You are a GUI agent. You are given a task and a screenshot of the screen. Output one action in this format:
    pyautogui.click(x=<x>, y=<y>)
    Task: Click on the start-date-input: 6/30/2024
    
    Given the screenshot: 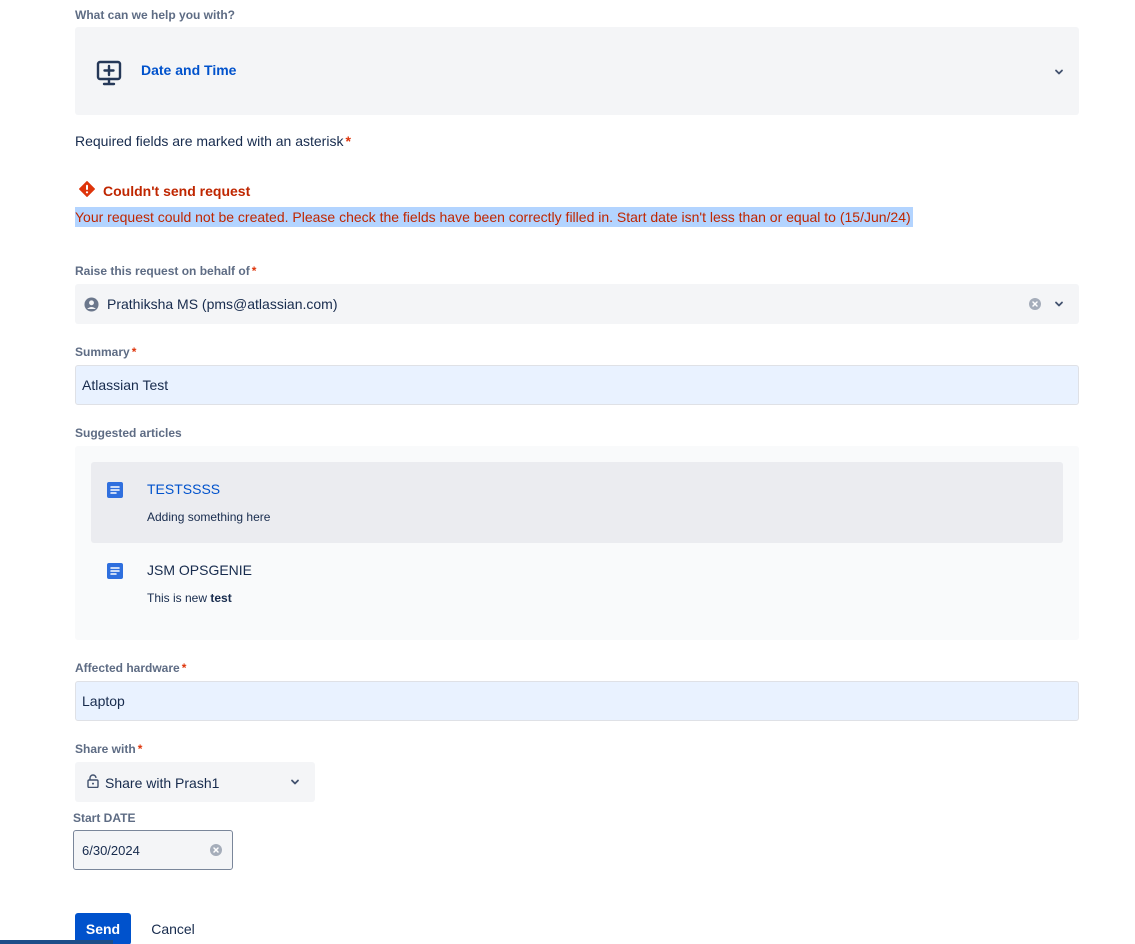 What is the action you would take?
    pyautogui.click(x=153, y=850)
    